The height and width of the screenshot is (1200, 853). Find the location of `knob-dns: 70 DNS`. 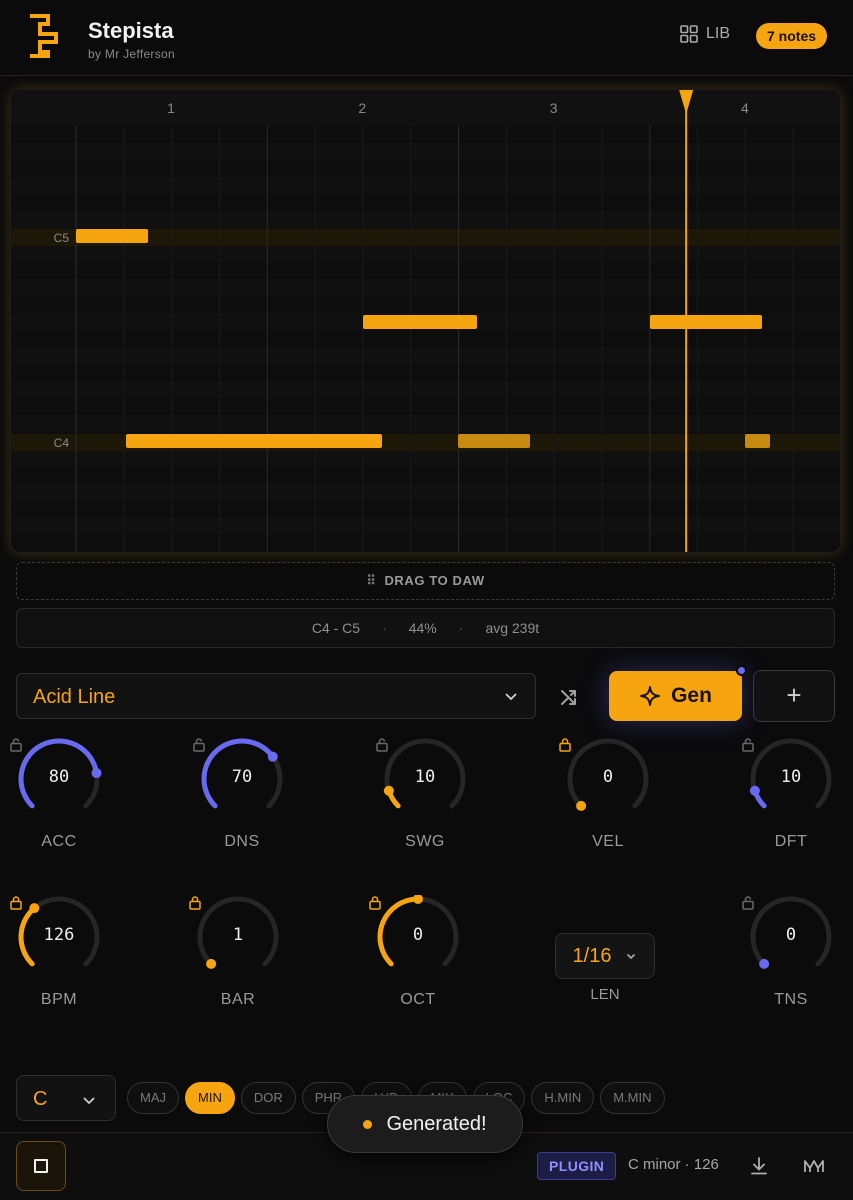

knob-dns: 70 DNS is located at coordinates (242, 812).